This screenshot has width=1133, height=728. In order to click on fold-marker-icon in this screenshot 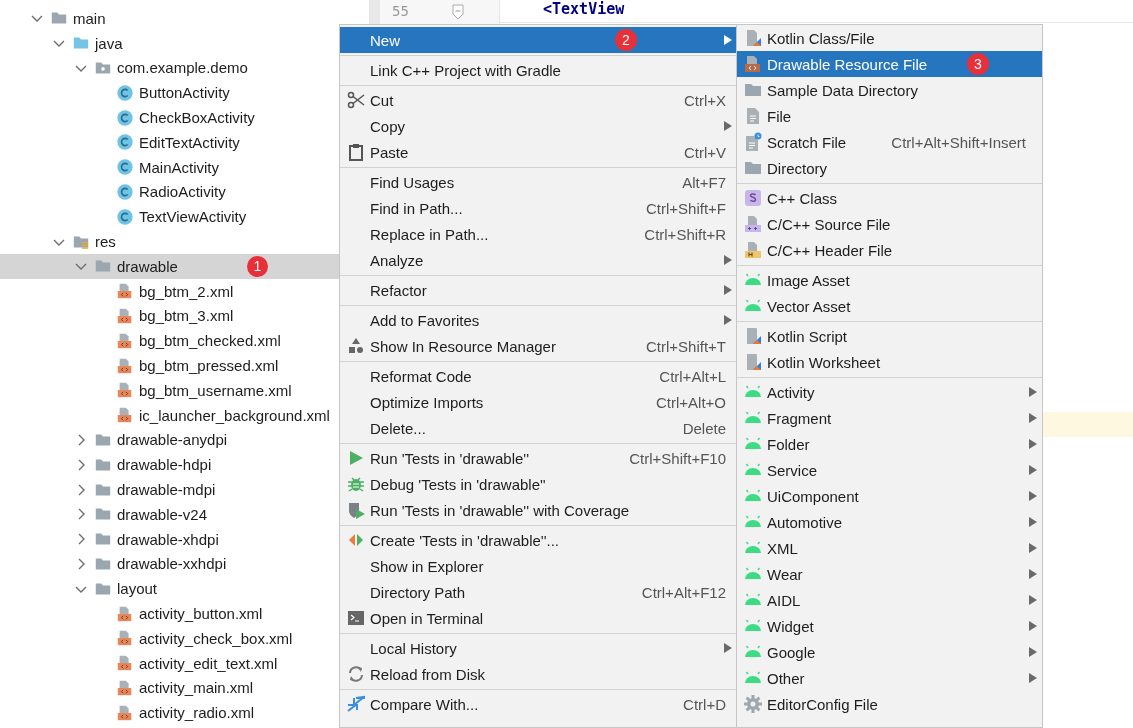, I will do `click(458, 12)`.